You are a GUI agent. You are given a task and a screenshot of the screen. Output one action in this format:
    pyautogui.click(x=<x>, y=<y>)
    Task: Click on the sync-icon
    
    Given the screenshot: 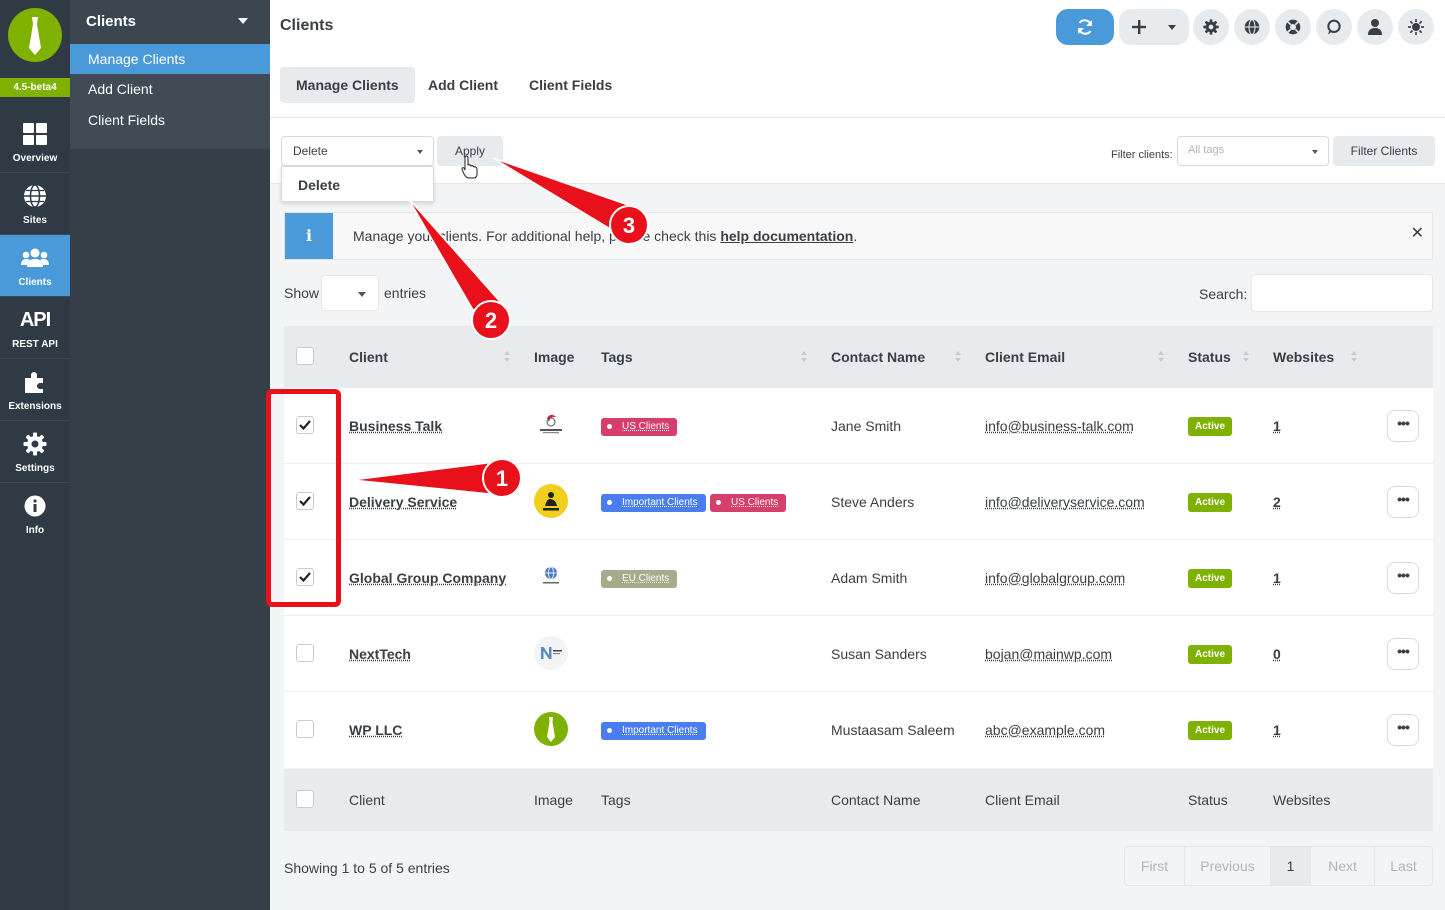 What is the action you would take?
    pyautogui.click(x=1085, y=27)
    